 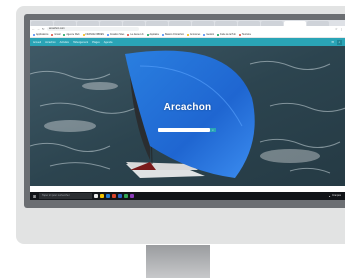 I want to click on bookmark-item: Annonces, so click(x=194, y=34).